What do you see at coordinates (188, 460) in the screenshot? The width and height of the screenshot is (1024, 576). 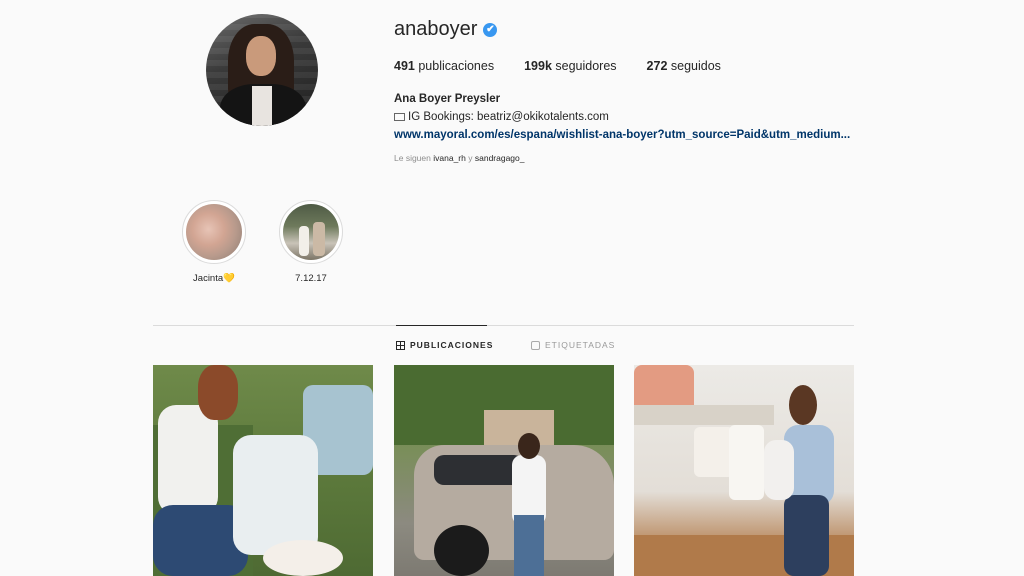 I see `woman-figure` at bounding box center [188, 460].